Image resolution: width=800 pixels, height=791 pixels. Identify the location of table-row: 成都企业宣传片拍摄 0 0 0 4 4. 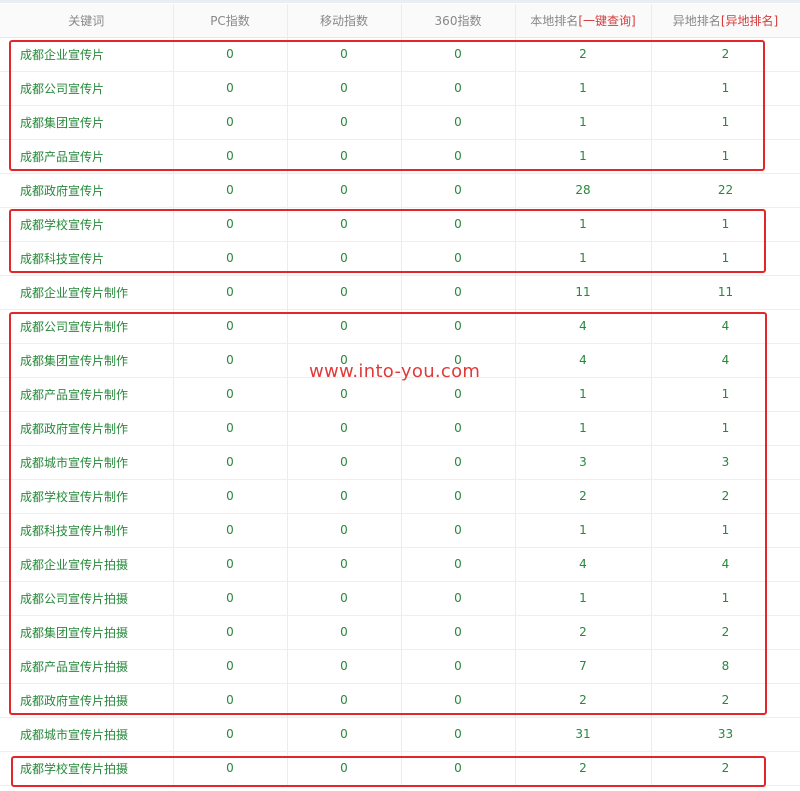
(400, 564).